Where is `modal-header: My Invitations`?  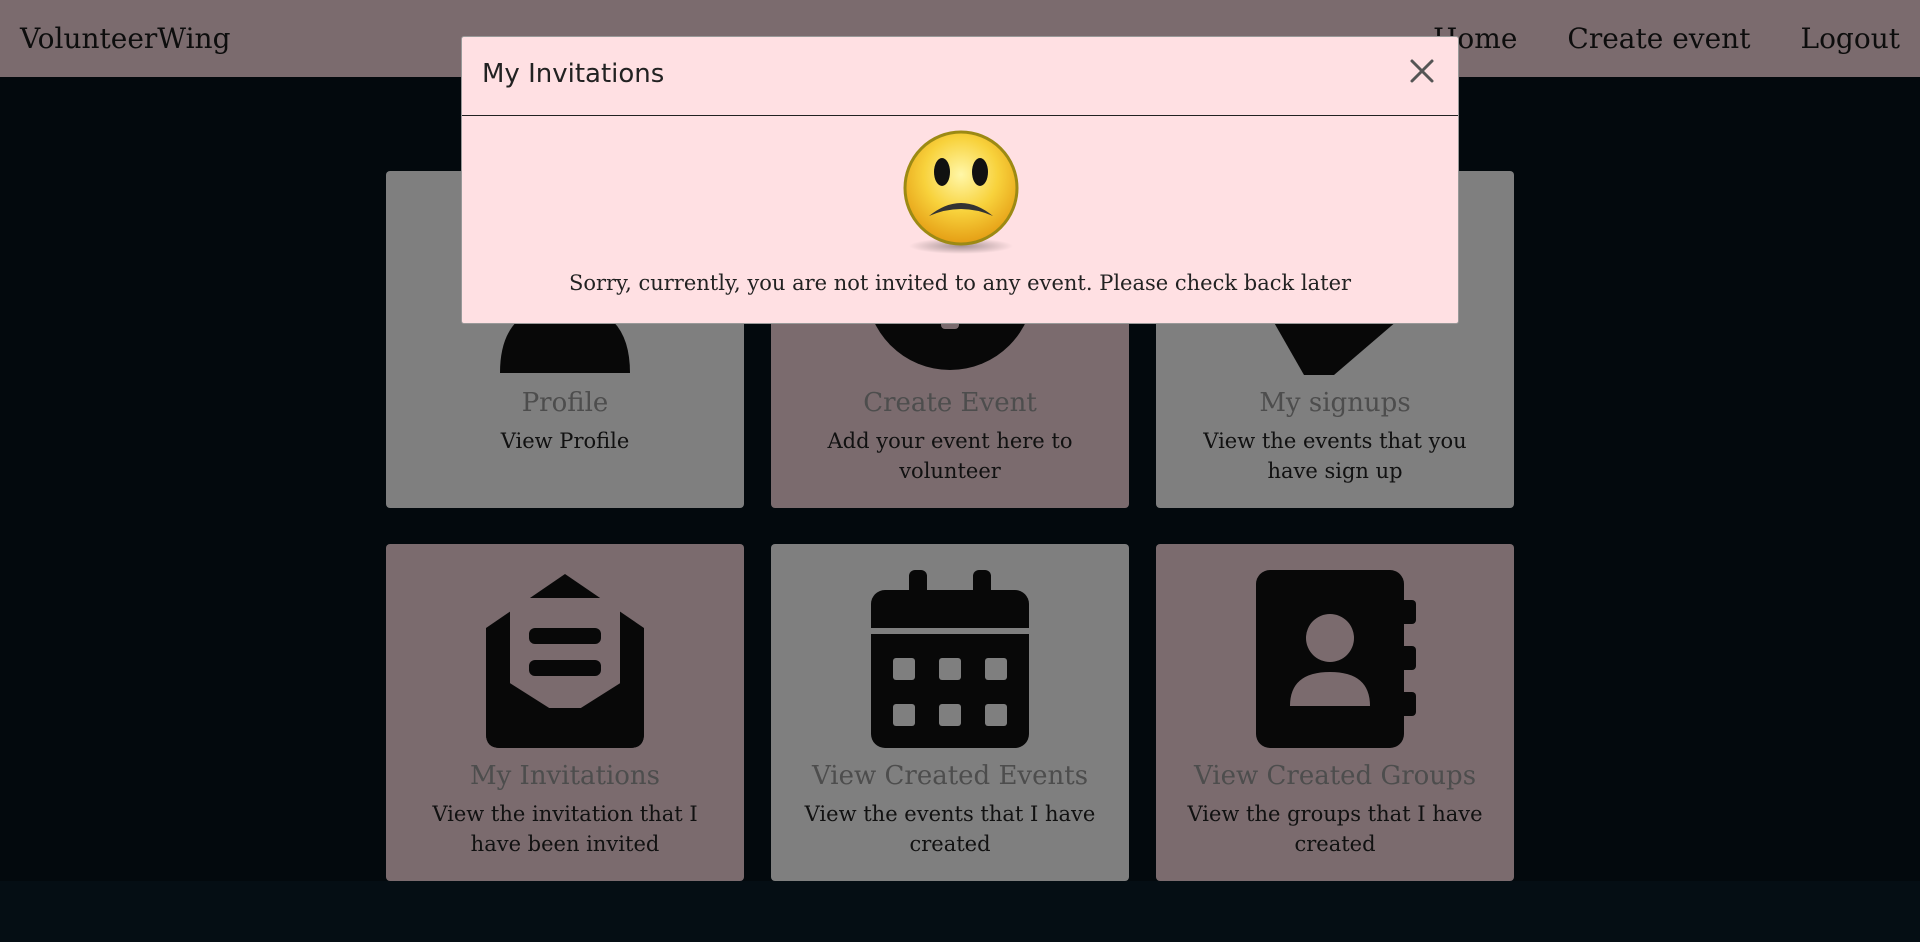
modal-header: My Invitations is located at coordinates (960, 76).